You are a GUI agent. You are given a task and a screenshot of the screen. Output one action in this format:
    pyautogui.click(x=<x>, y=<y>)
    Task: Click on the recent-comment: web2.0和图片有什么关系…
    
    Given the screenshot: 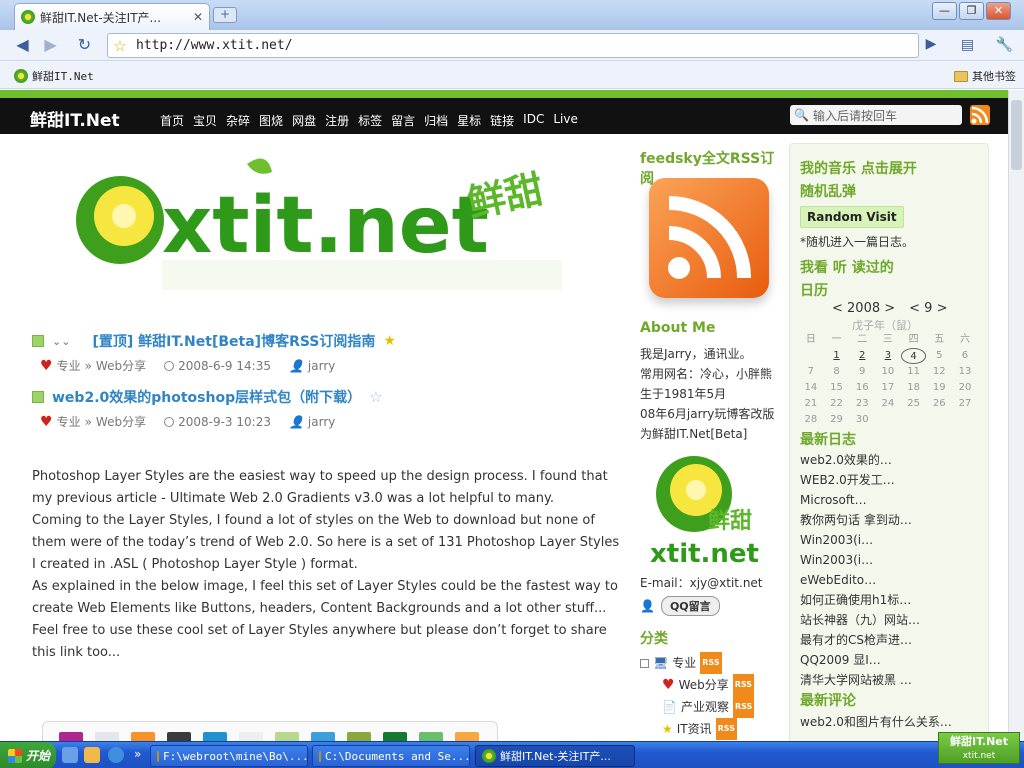 What is the action you would take?
    pyautogui.click(x=876, y=722)
    